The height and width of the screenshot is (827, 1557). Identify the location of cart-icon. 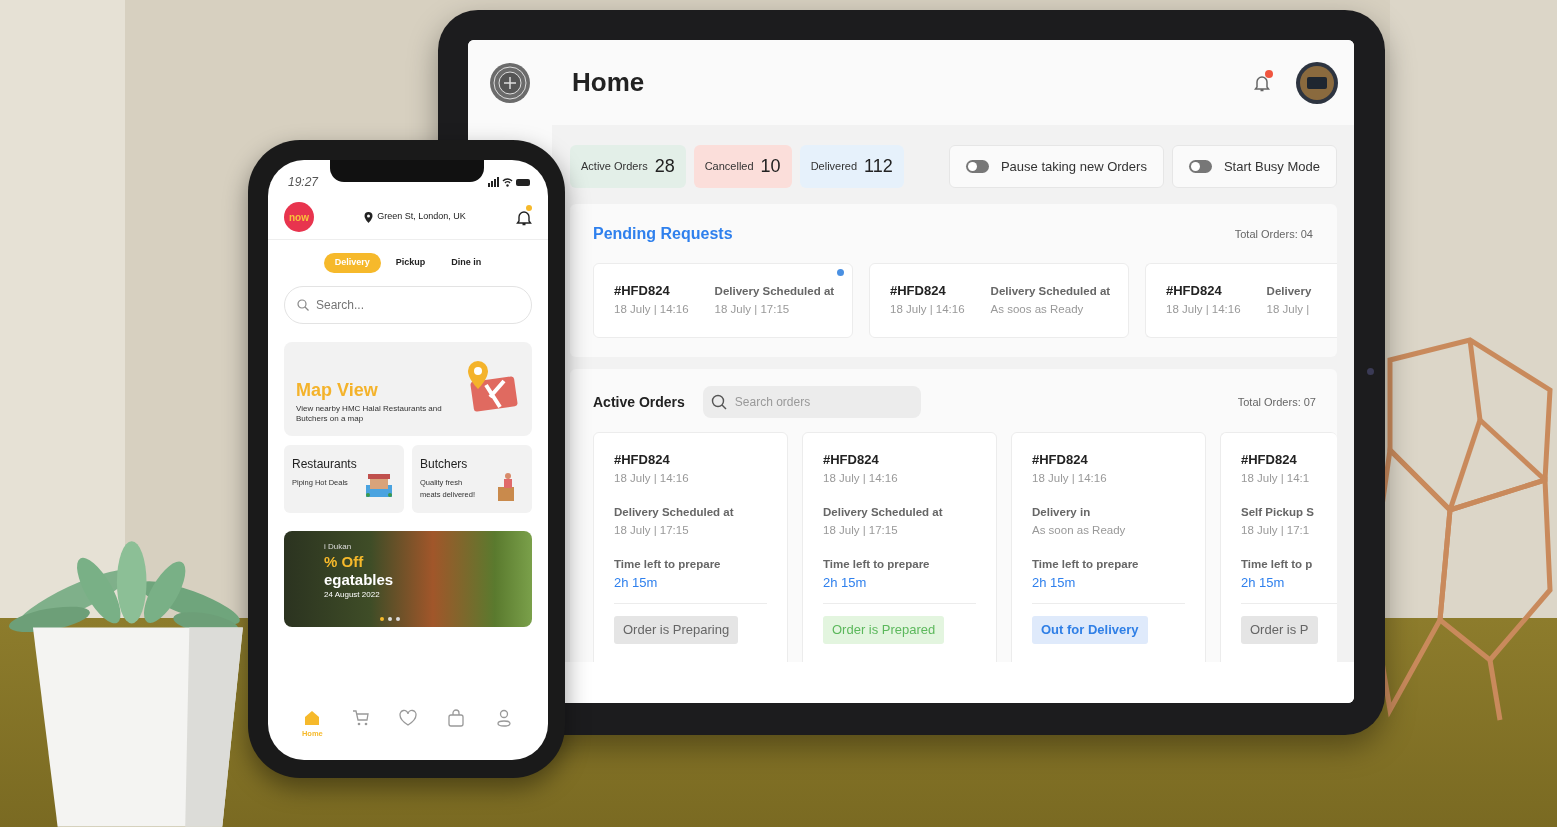
(360, 718).